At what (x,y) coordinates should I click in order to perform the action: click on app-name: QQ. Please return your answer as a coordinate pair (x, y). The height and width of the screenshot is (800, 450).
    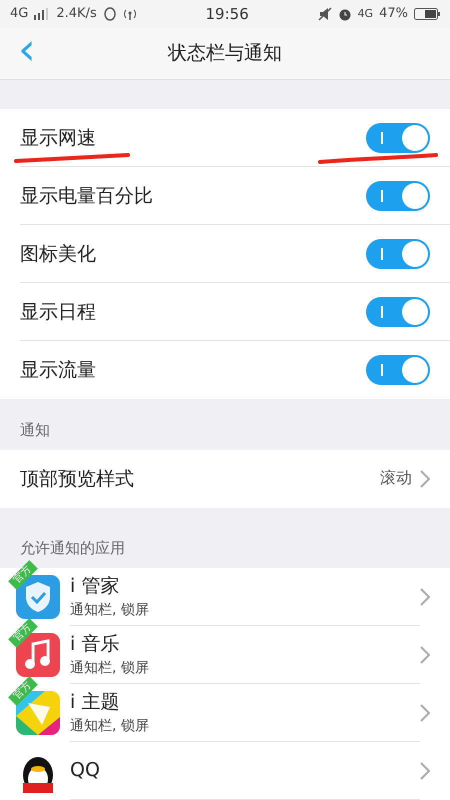
    Looking at the image, I should click on (85, 770).